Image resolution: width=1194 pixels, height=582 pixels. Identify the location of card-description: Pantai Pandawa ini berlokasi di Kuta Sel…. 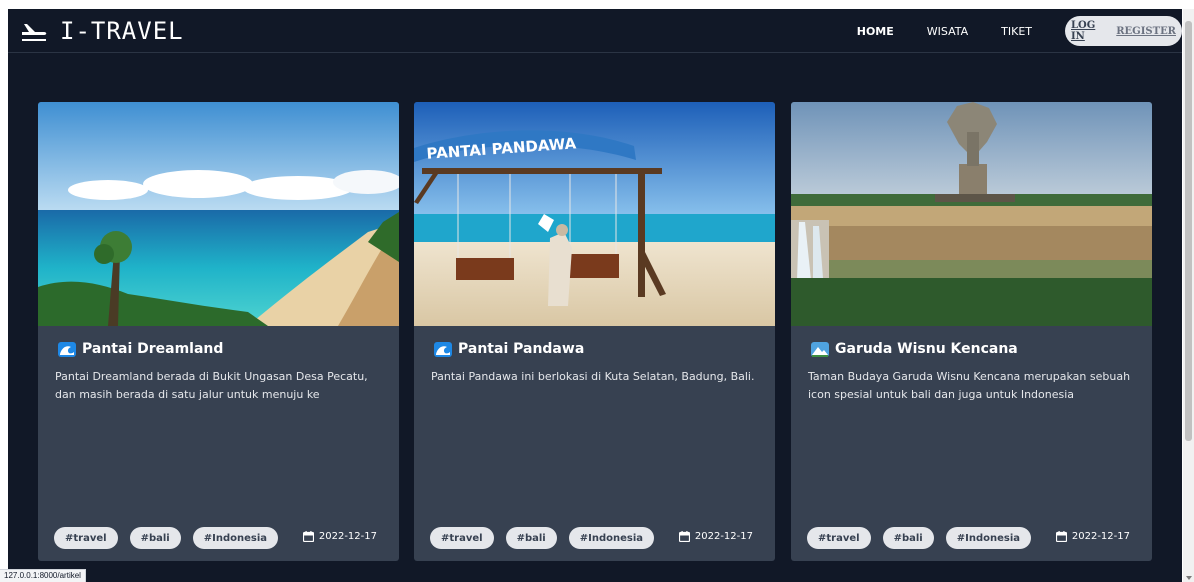
(593, 376).